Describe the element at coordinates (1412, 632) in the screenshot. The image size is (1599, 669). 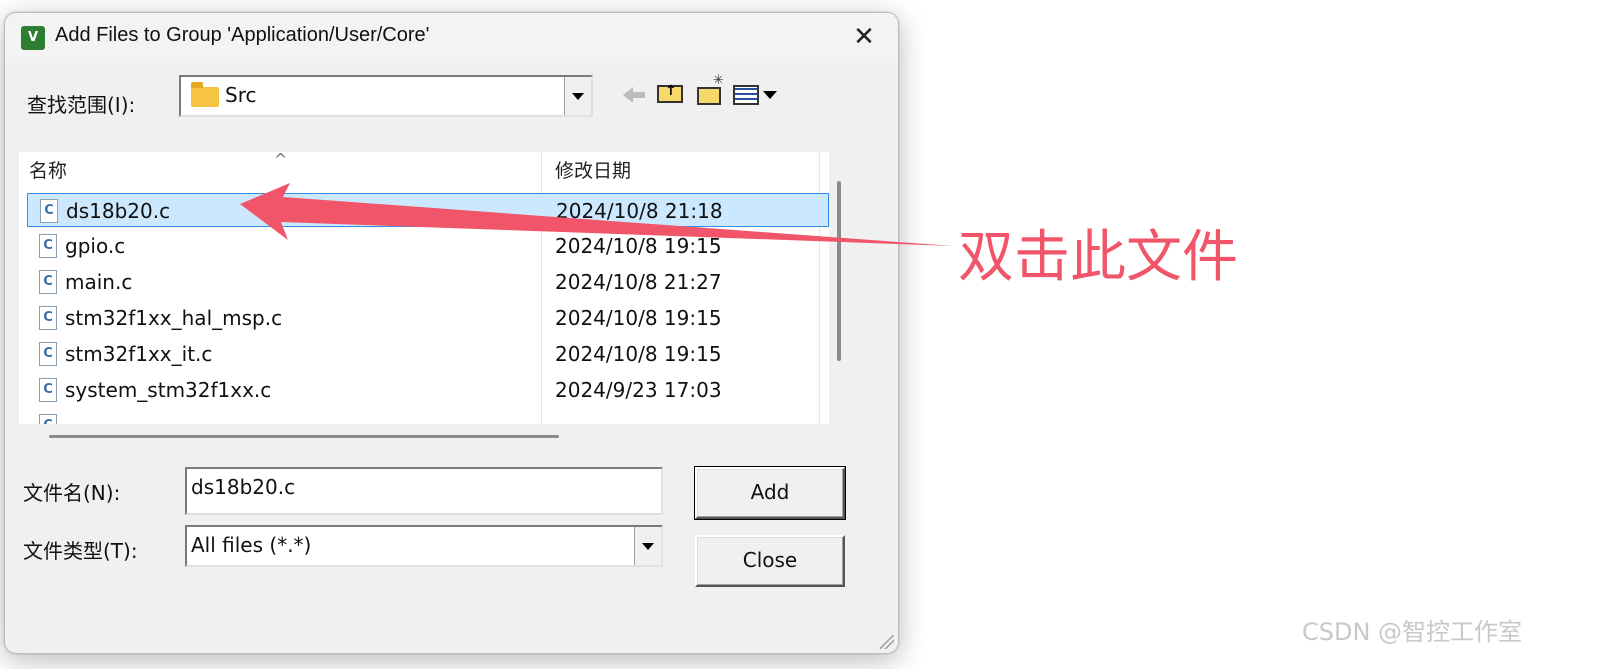
I see `watermark: CSDN @智控工作室` at that location.